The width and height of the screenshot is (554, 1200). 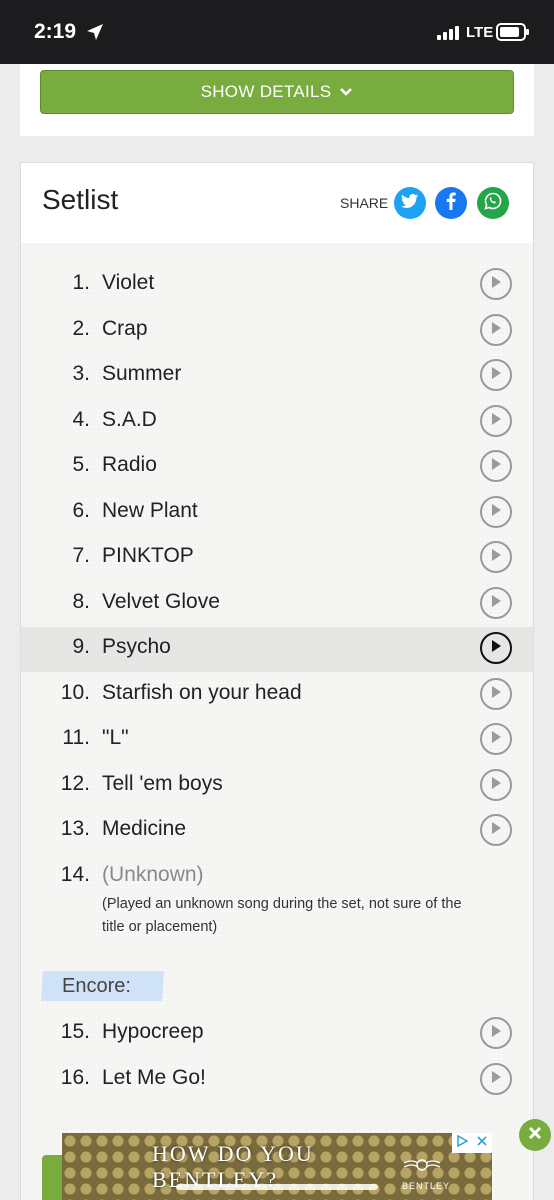 What do you see at coordinates (75, 1077) in the screenshot?
I see `song-number: 16.` at bounding box center [75, 1077].